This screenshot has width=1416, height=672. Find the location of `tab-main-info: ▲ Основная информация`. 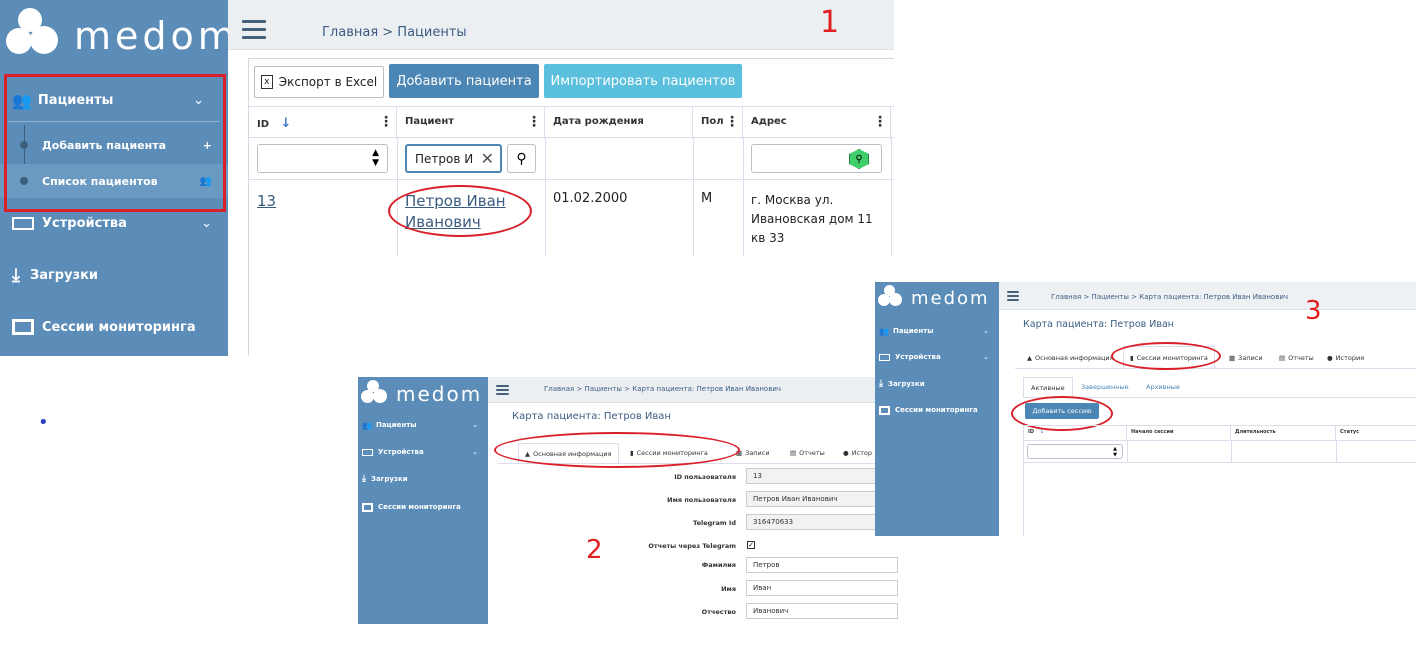

tab-main-info: ▲ Основная информация is located at coordinates (1070, 358).